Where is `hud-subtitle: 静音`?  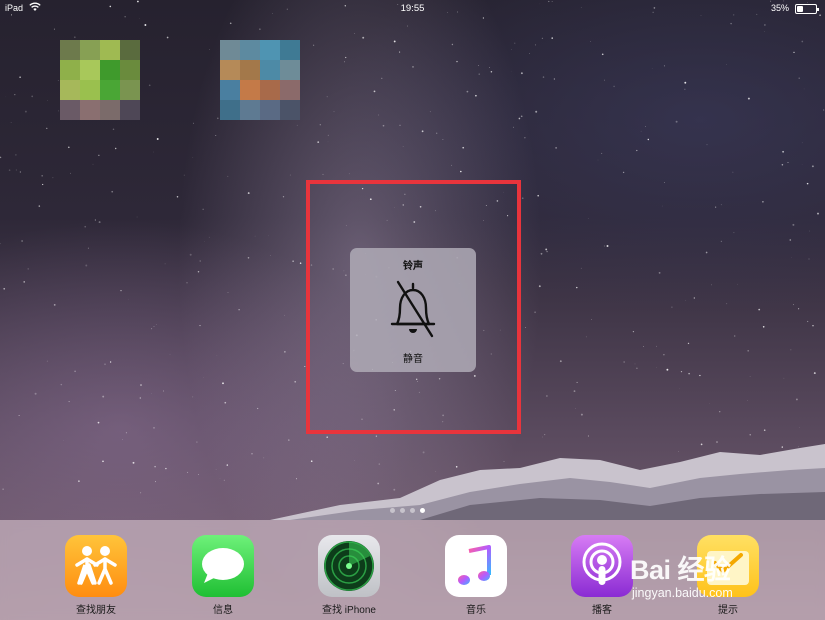
hud-subtitle: 静音 is located at coordinates (413, 359).